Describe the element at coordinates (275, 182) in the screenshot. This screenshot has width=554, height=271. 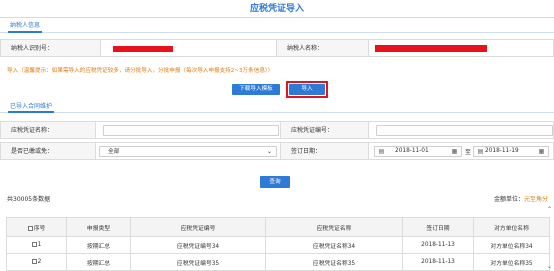
I see `query-button: 查询` at that location.